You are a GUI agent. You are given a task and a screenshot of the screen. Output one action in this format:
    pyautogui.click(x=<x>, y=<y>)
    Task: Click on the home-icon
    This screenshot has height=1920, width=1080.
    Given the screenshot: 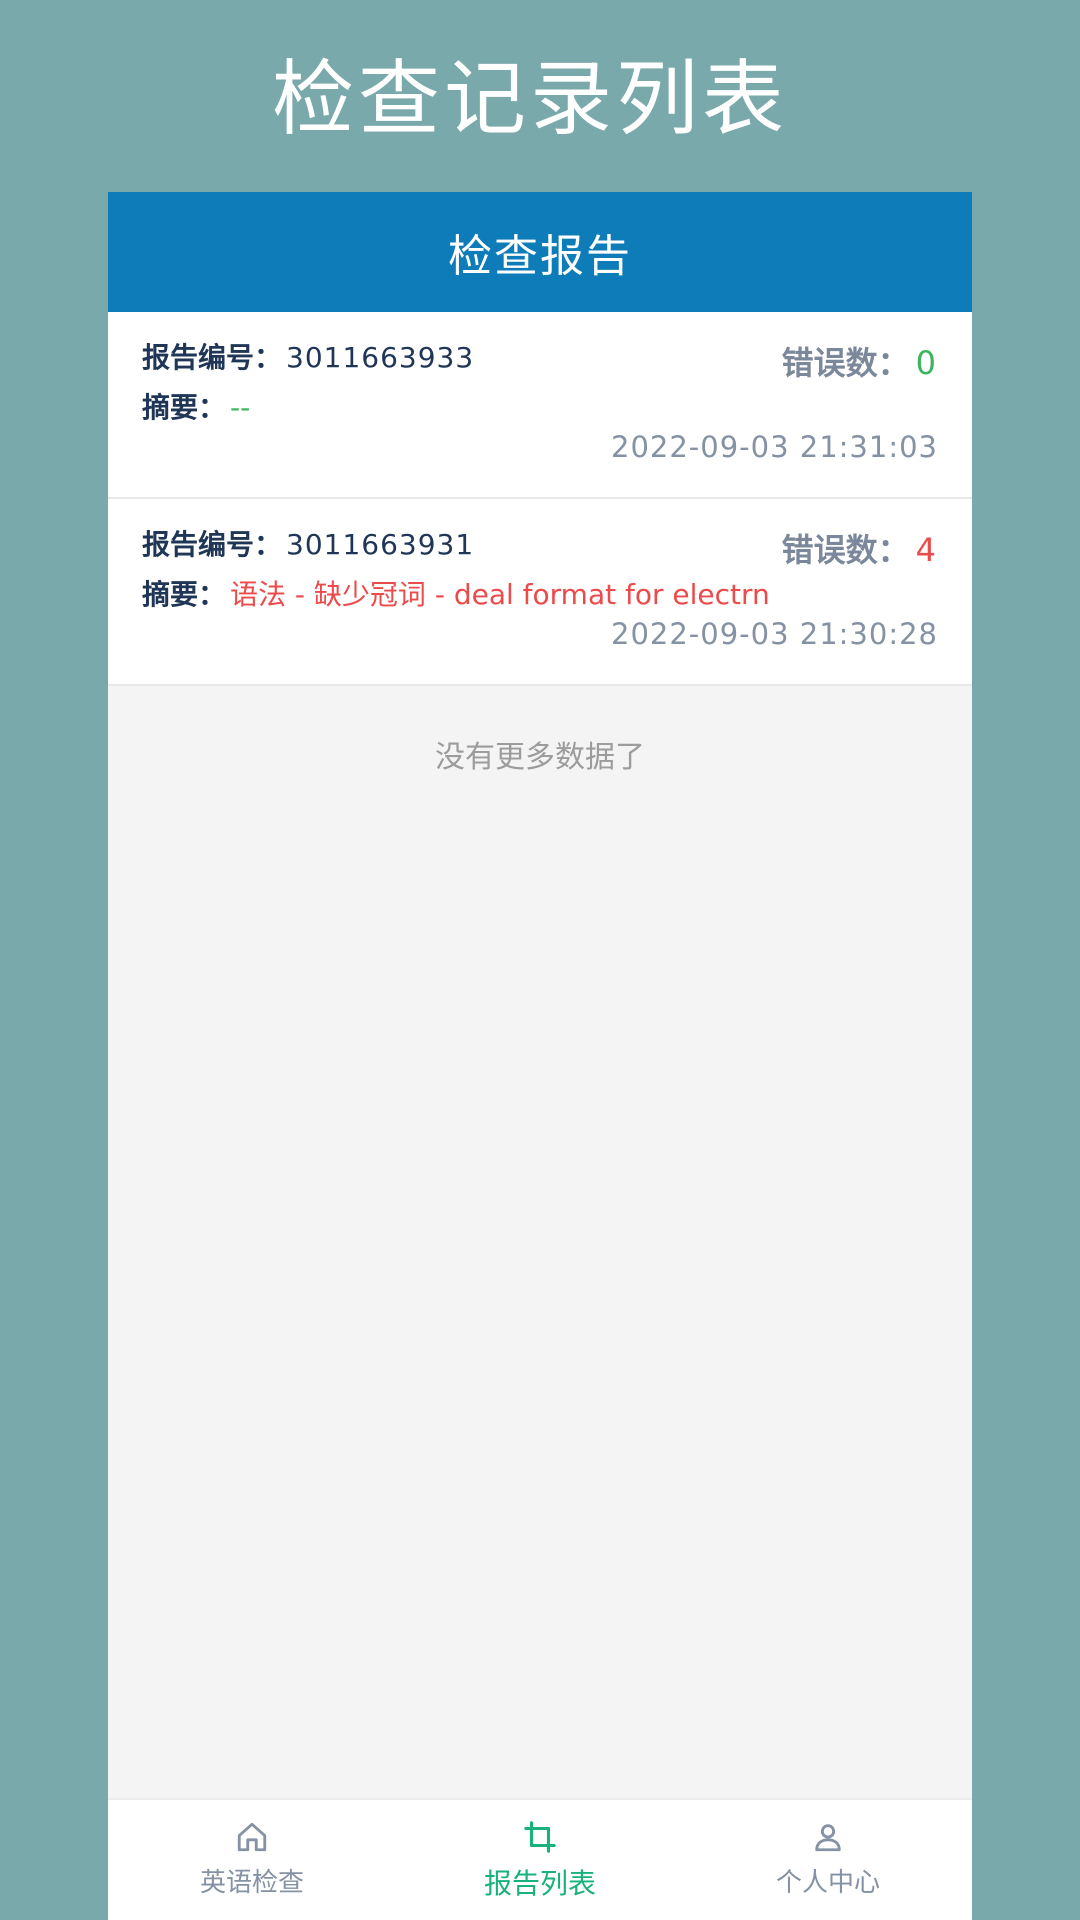 What is the action you would take?
    pyautogui.click(x=252, y=1837)
    